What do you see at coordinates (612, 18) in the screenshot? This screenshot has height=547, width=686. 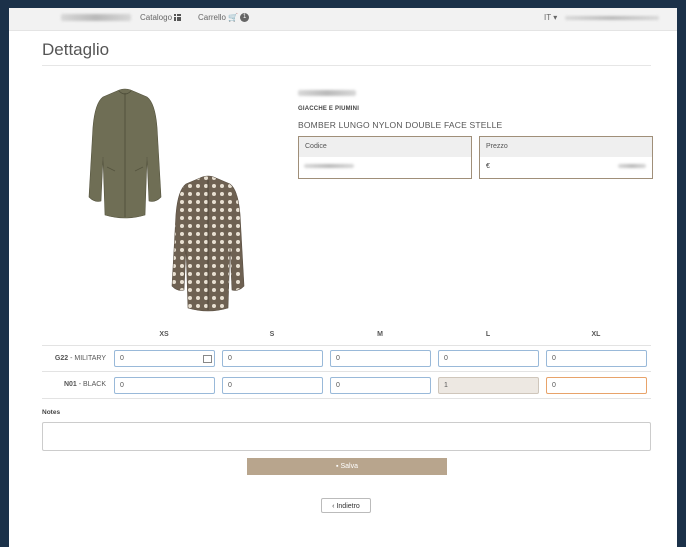 I see `user-menu-blurred` at bounding box center [612, 18].